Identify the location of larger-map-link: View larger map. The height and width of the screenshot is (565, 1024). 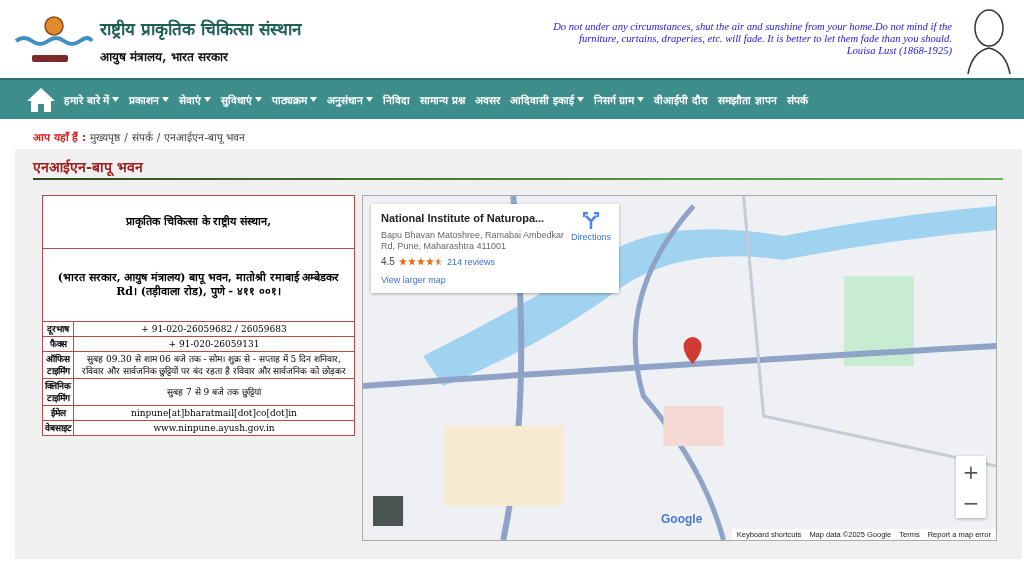
(473, 280).